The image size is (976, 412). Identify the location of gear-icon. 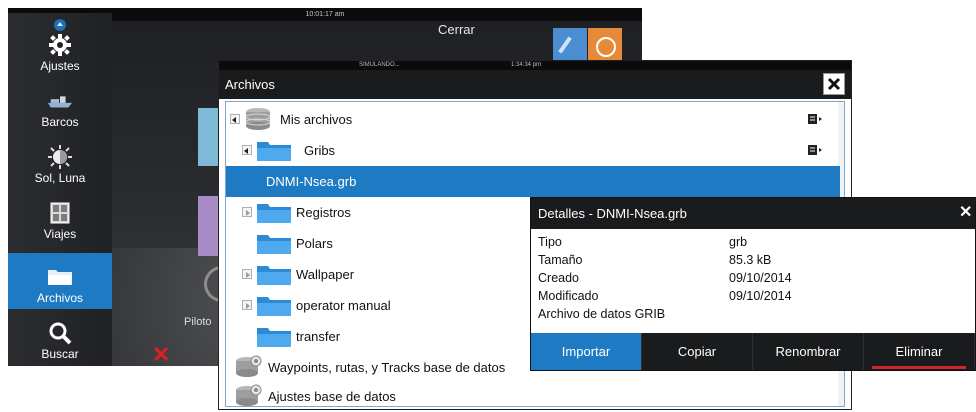
(60, 45).